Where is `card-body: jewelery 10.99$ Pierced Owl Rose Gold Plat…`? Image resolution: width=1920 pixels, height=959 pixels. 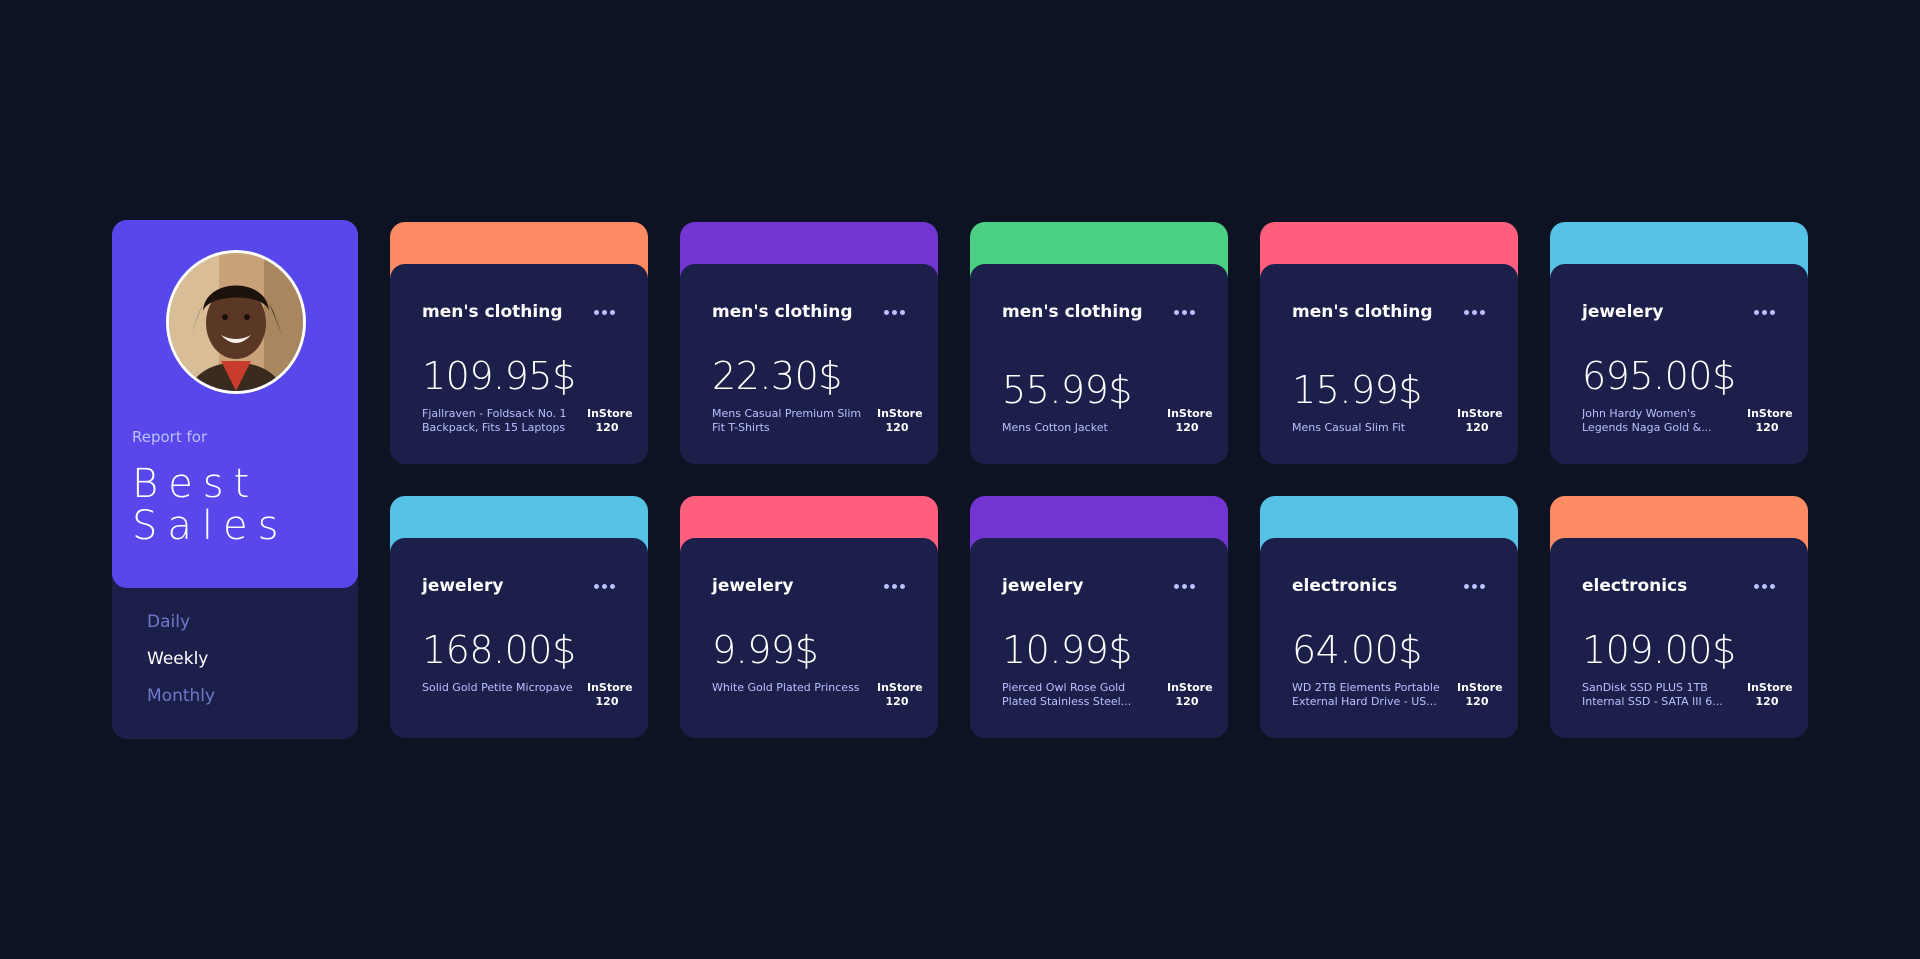 card-body: jewelery 10.99$ Pierced Owl Rose Gold Plat… is located at coordinates (1099, 638).